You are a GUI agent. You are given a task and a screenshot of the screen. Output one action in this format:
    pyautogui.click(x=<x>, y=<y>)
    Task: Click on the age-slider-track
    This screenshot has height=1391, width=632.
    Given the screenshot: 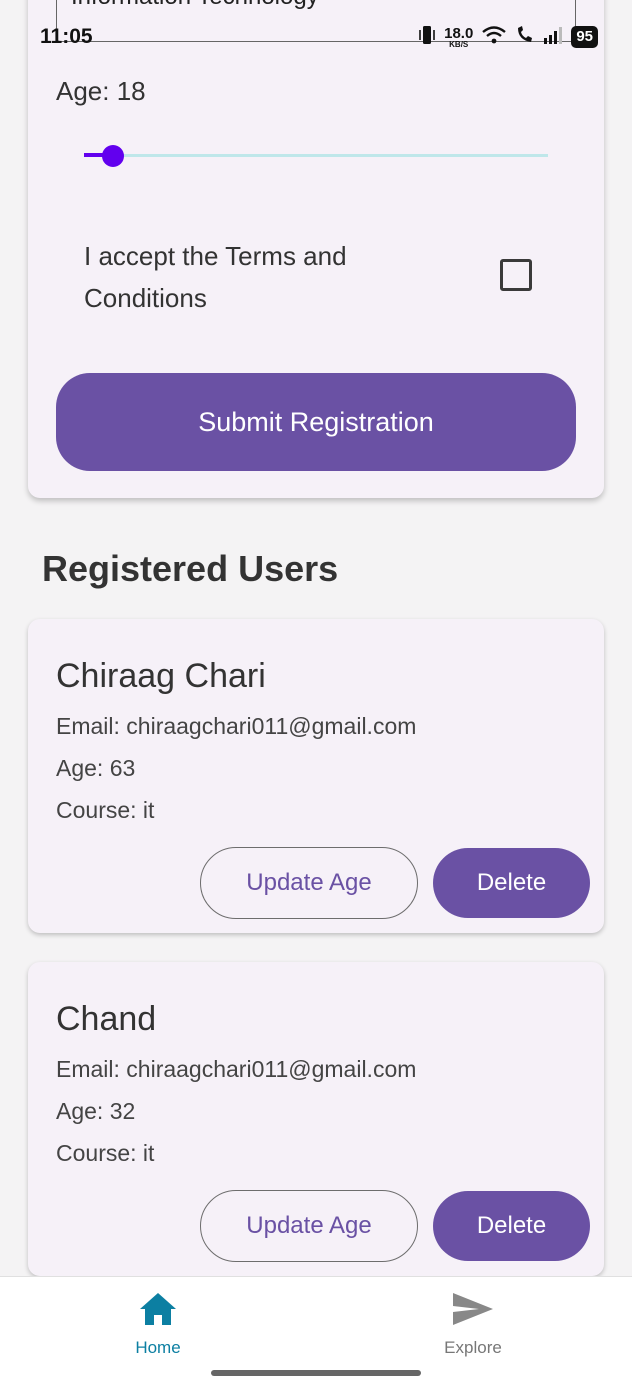 What is the action you would take?
    pyautogui.click(x=316, y=155)
    